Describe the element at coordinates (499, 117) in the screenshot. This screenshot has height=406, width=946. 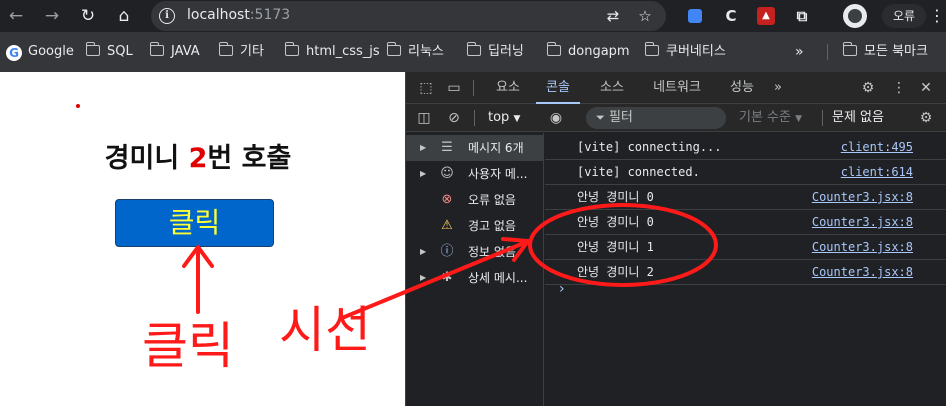
I see `context-value: top` at that location.